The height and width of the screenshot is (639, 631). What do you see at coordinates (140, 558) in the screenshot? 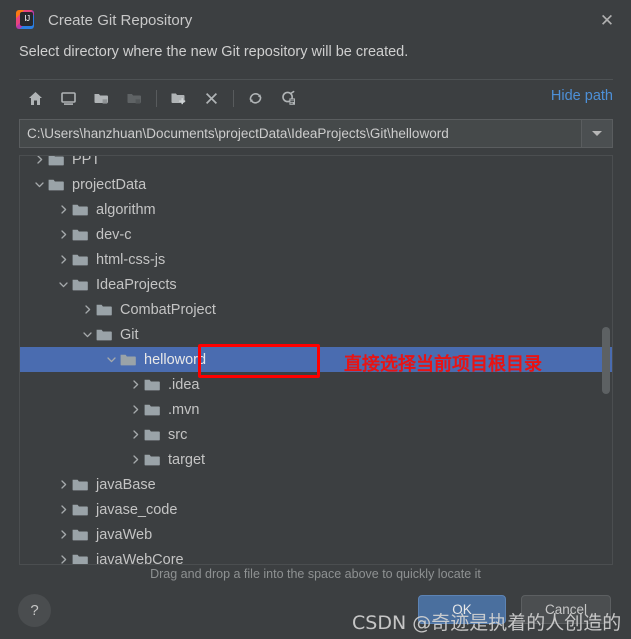
I see `tree-row-label: javaWebCore` at bounding box center [140, 558].